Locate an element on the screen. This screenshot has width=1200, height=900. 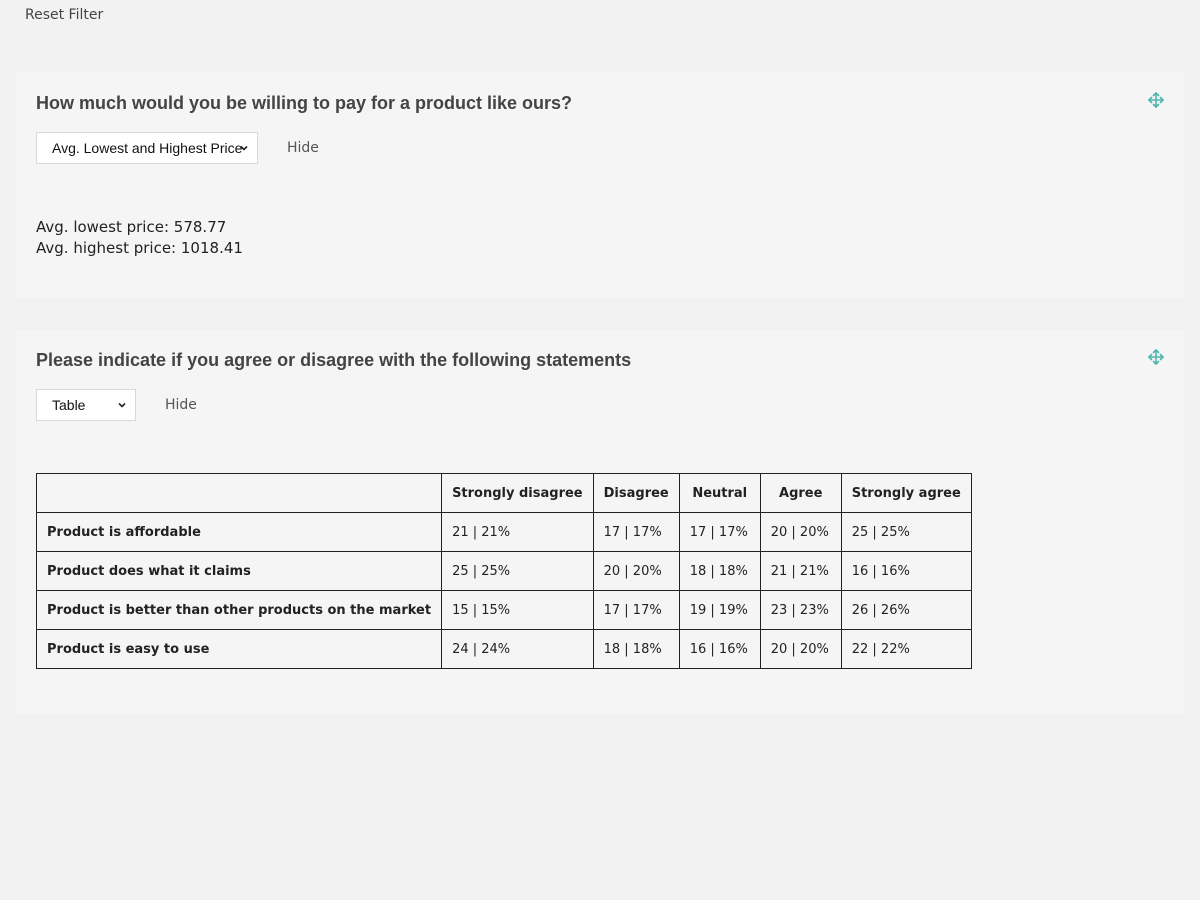
row-label: Product is affordable is located at coordinates (239, 532).